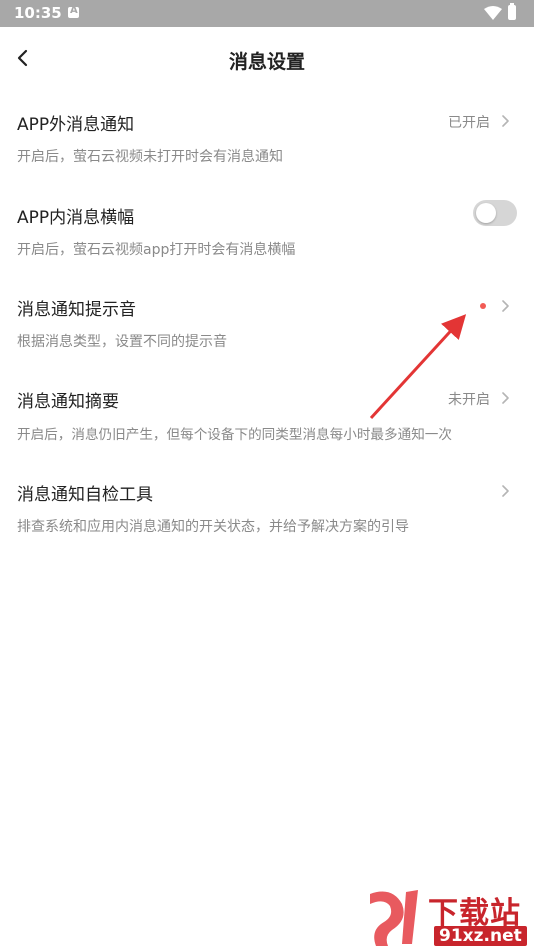 The image size is (534, 950). Describe the element at coordinates (76, 218) in the screenshot. I see `setting-title: APP内消息横幅` at that location.